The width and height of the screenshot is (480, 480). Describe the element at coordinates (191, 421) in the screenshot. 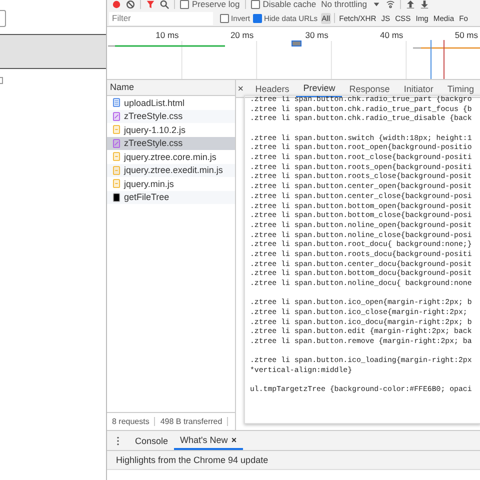

I see `summary-text: 498 B transferred` at that location.